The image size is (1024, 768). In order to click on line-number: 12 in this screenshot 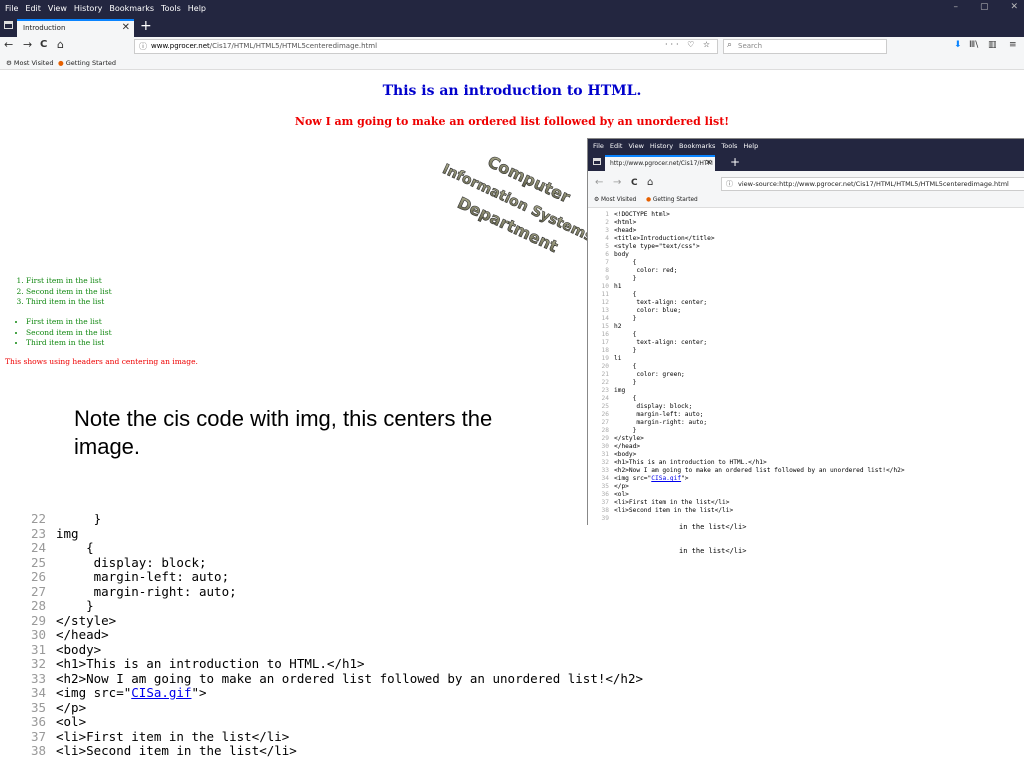, I will do `click(605, 302)`.